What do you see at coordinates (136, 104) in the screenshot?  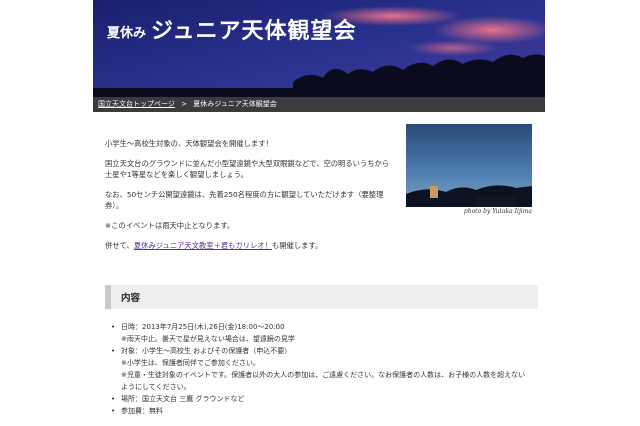 I see `breadcrumb-home-link: 国立天文台トップページ` at bounding box center [136, 104].